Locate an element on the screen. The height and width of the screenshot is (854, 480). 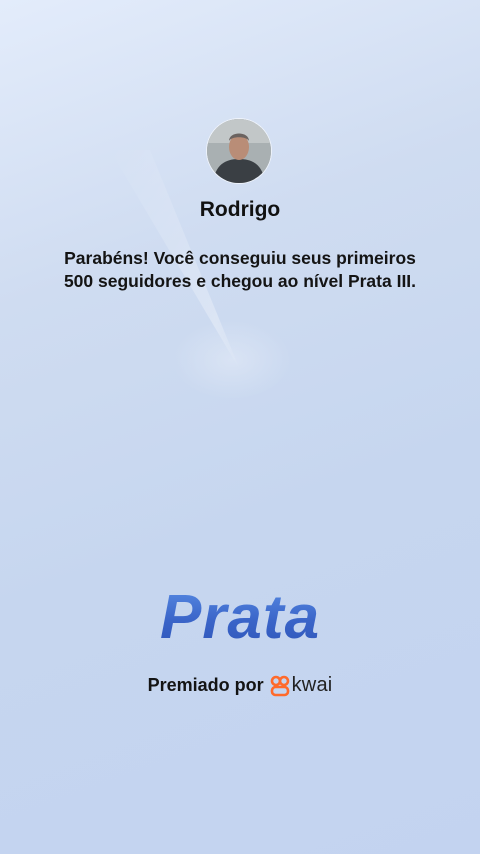
username: Rodrigo is located at coordinates (240, 209).